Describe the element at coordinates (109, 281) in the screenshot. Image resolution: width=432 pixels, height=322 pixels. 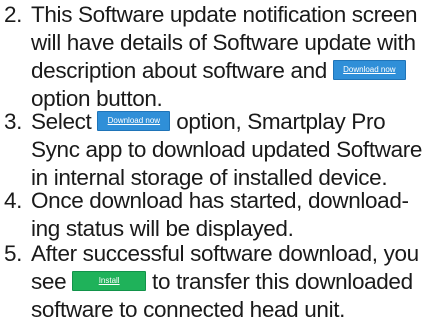
I see `install-button: Install` at that location.